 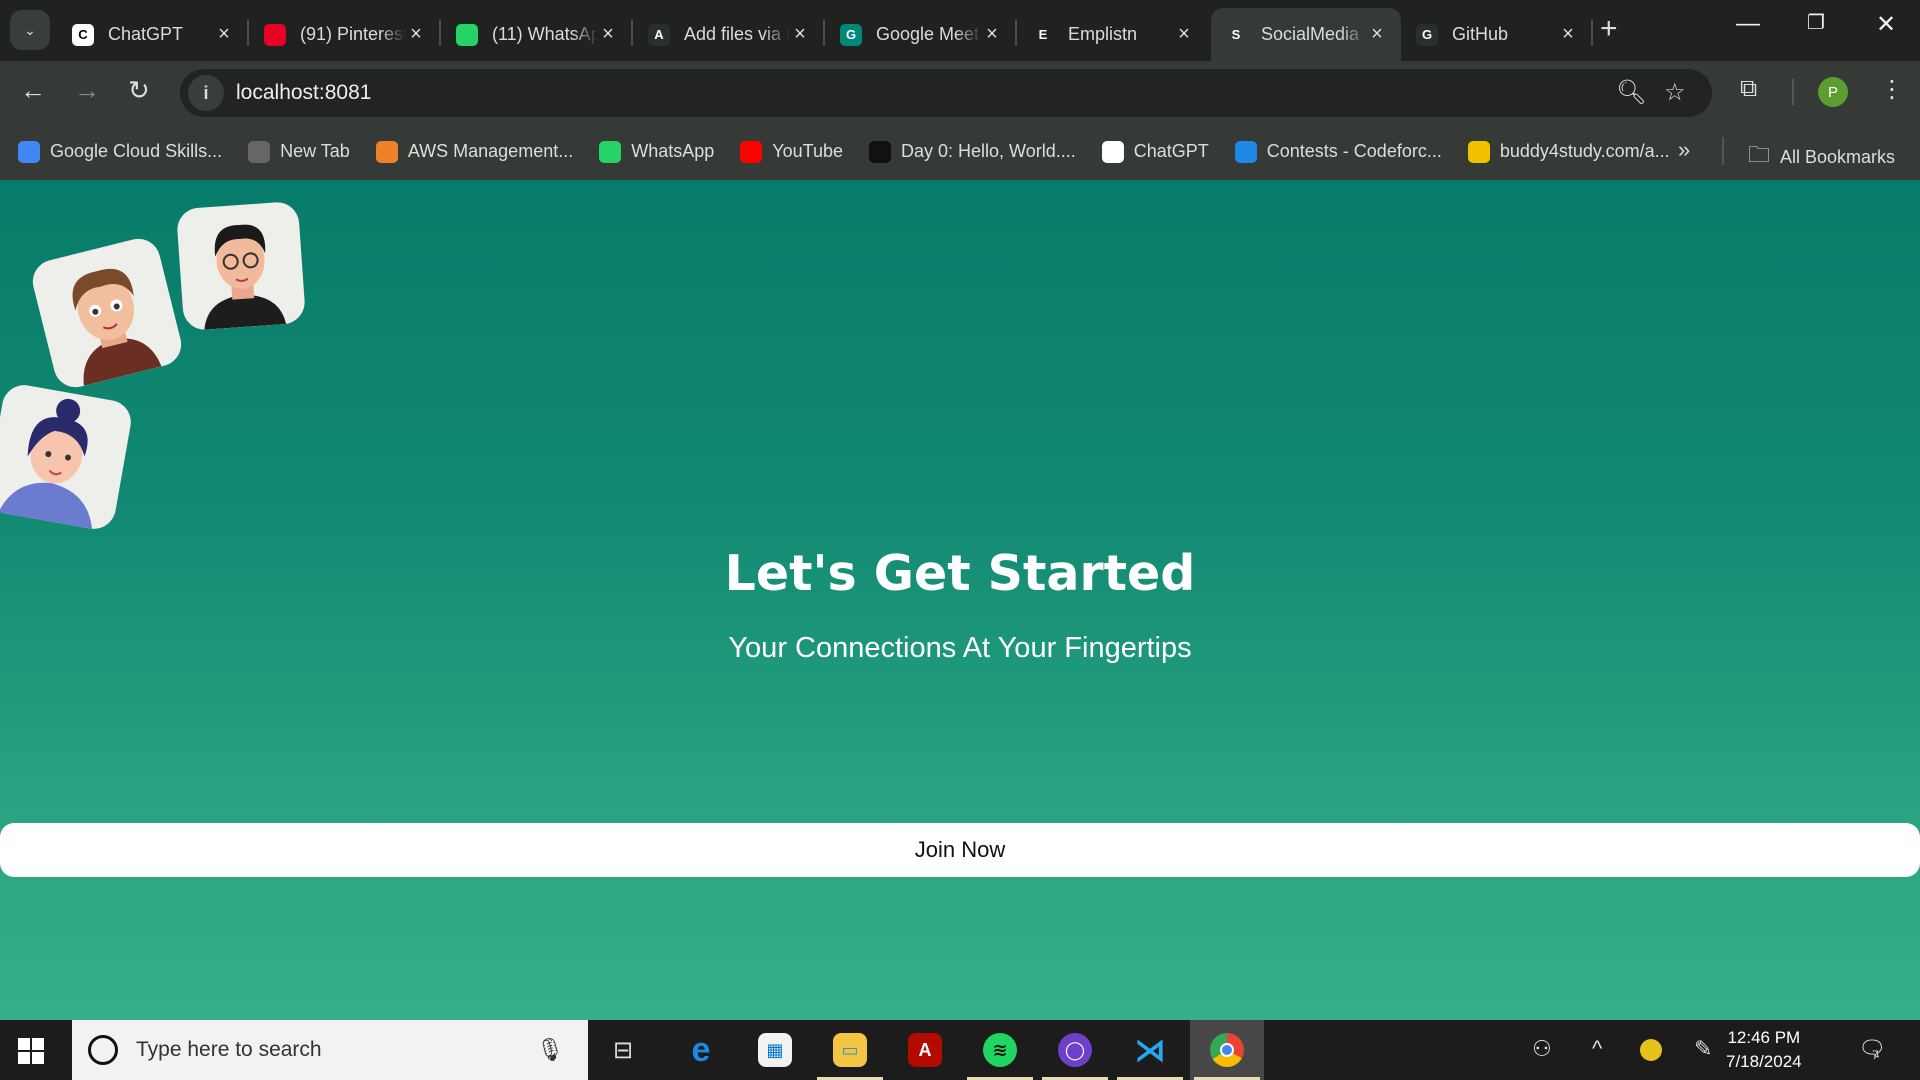 I want to click on zoom-icon: 🔍︎, so click(x=1631, y=92).